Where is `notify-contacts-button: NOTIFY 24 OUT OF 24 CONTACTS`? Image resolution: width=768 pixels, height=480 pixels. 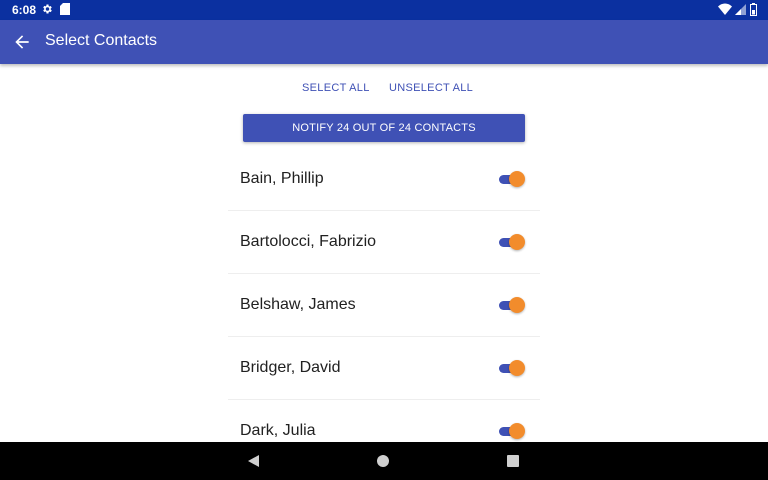
notify-contacts-button: NOTIFY 24 OUT OF 24 CONTACTS is located at coordinates (384, 128).